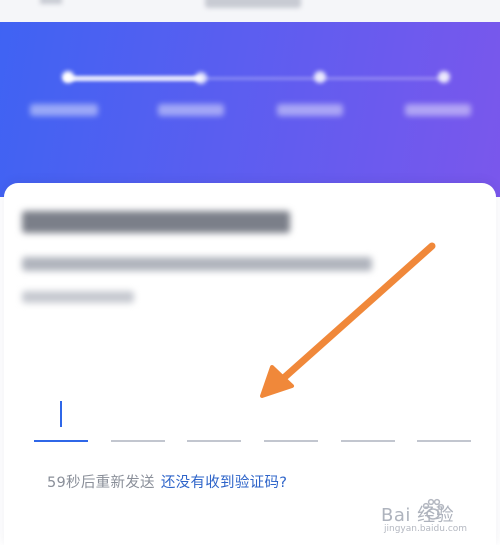 This screenshot has height=545, width=500. What do you see at coordinates (435, 520) in the screenshot?
I see `baidu-jingyan-watermark: Bai 经验 jingyan.baidu.com` at bounding box center [435, 520].